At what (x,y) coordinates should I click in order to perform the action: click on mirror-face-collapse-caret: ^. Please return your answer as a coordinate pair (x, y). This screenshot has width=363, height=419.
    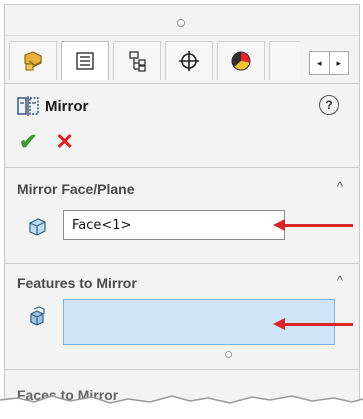
    Looking at the image, I should click on (340, 186).